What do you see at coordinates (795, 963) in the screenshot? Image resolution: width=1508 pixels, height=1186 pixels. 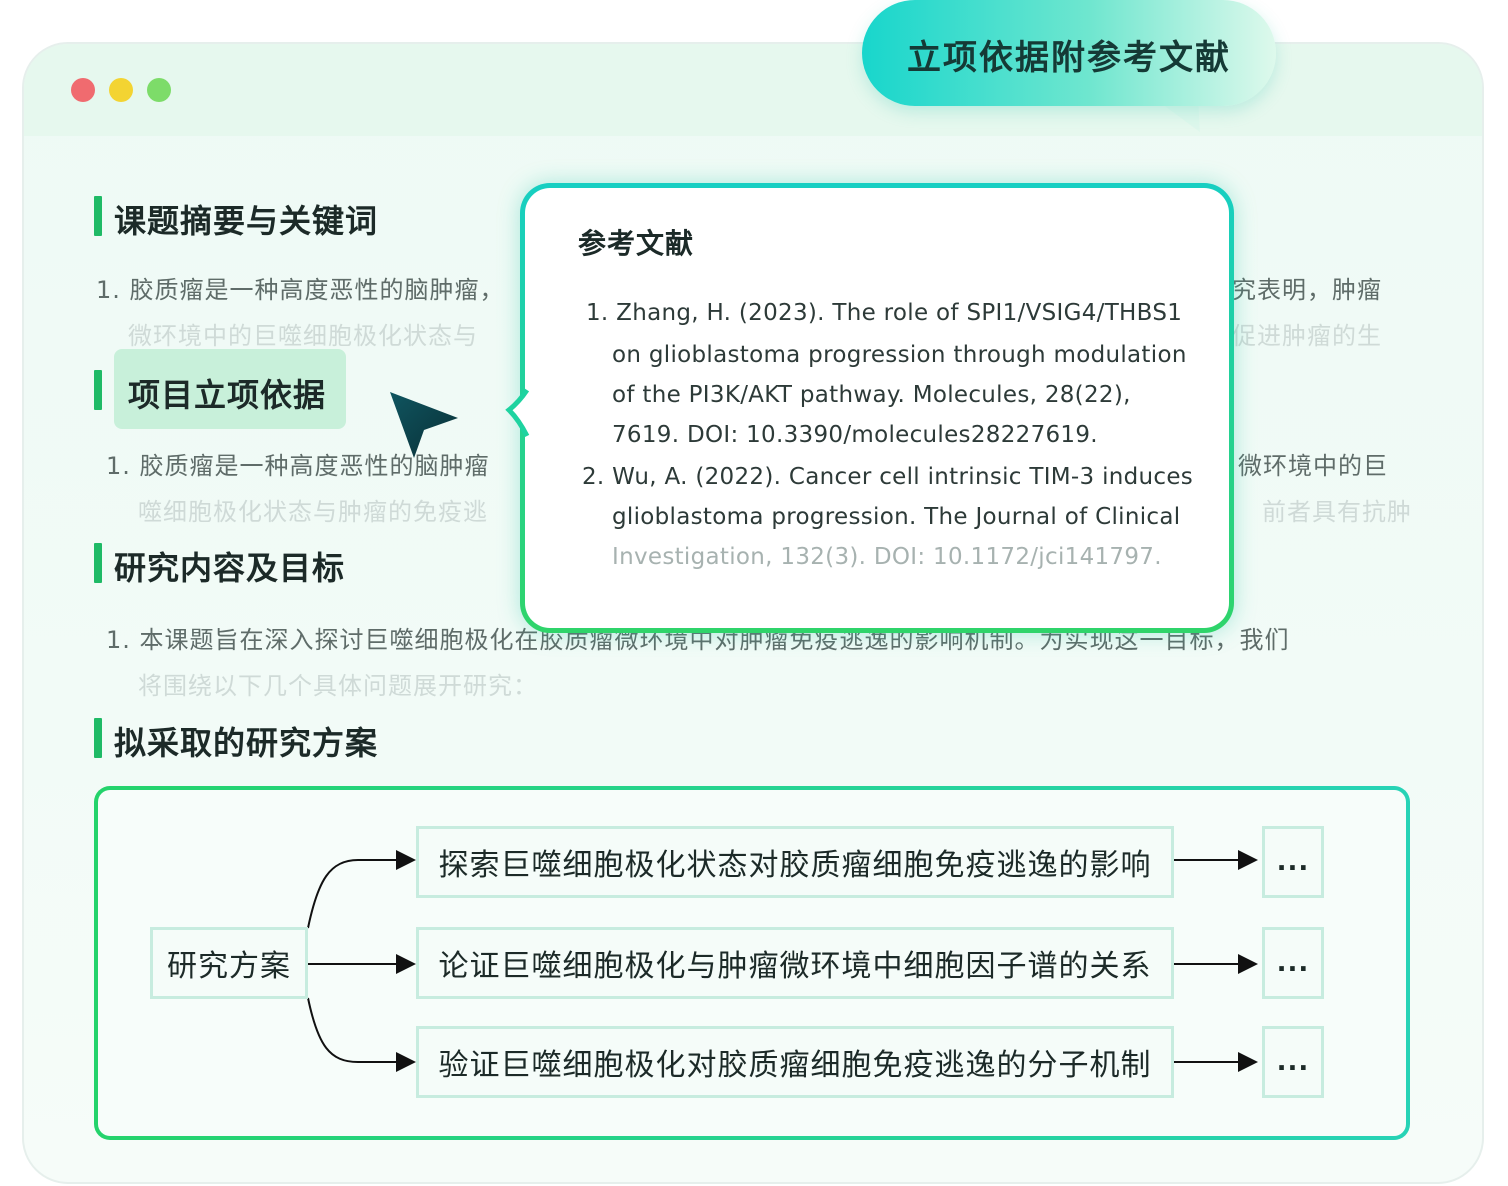 I see `plan-branch-node: 论证巨噬细胞极化与肿瘤微环境中细胞因子谱的关系` at bounding box center [795, 963].